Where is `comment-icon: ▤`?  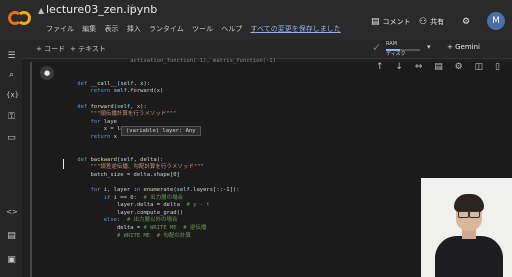
comment-icon: ▤ is located at coordinates (375, 22).